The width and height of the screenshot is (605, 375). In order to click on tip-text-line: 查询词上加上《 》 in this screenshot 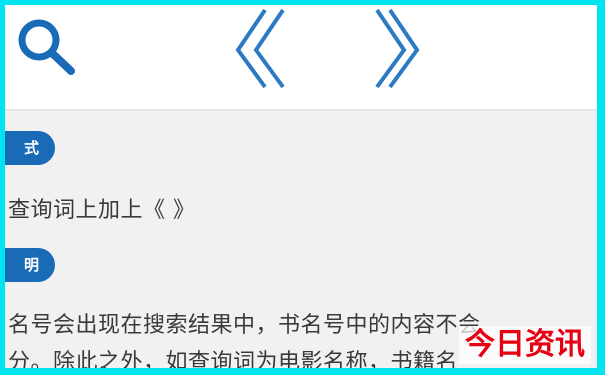, I will do `click(102, 210)`.